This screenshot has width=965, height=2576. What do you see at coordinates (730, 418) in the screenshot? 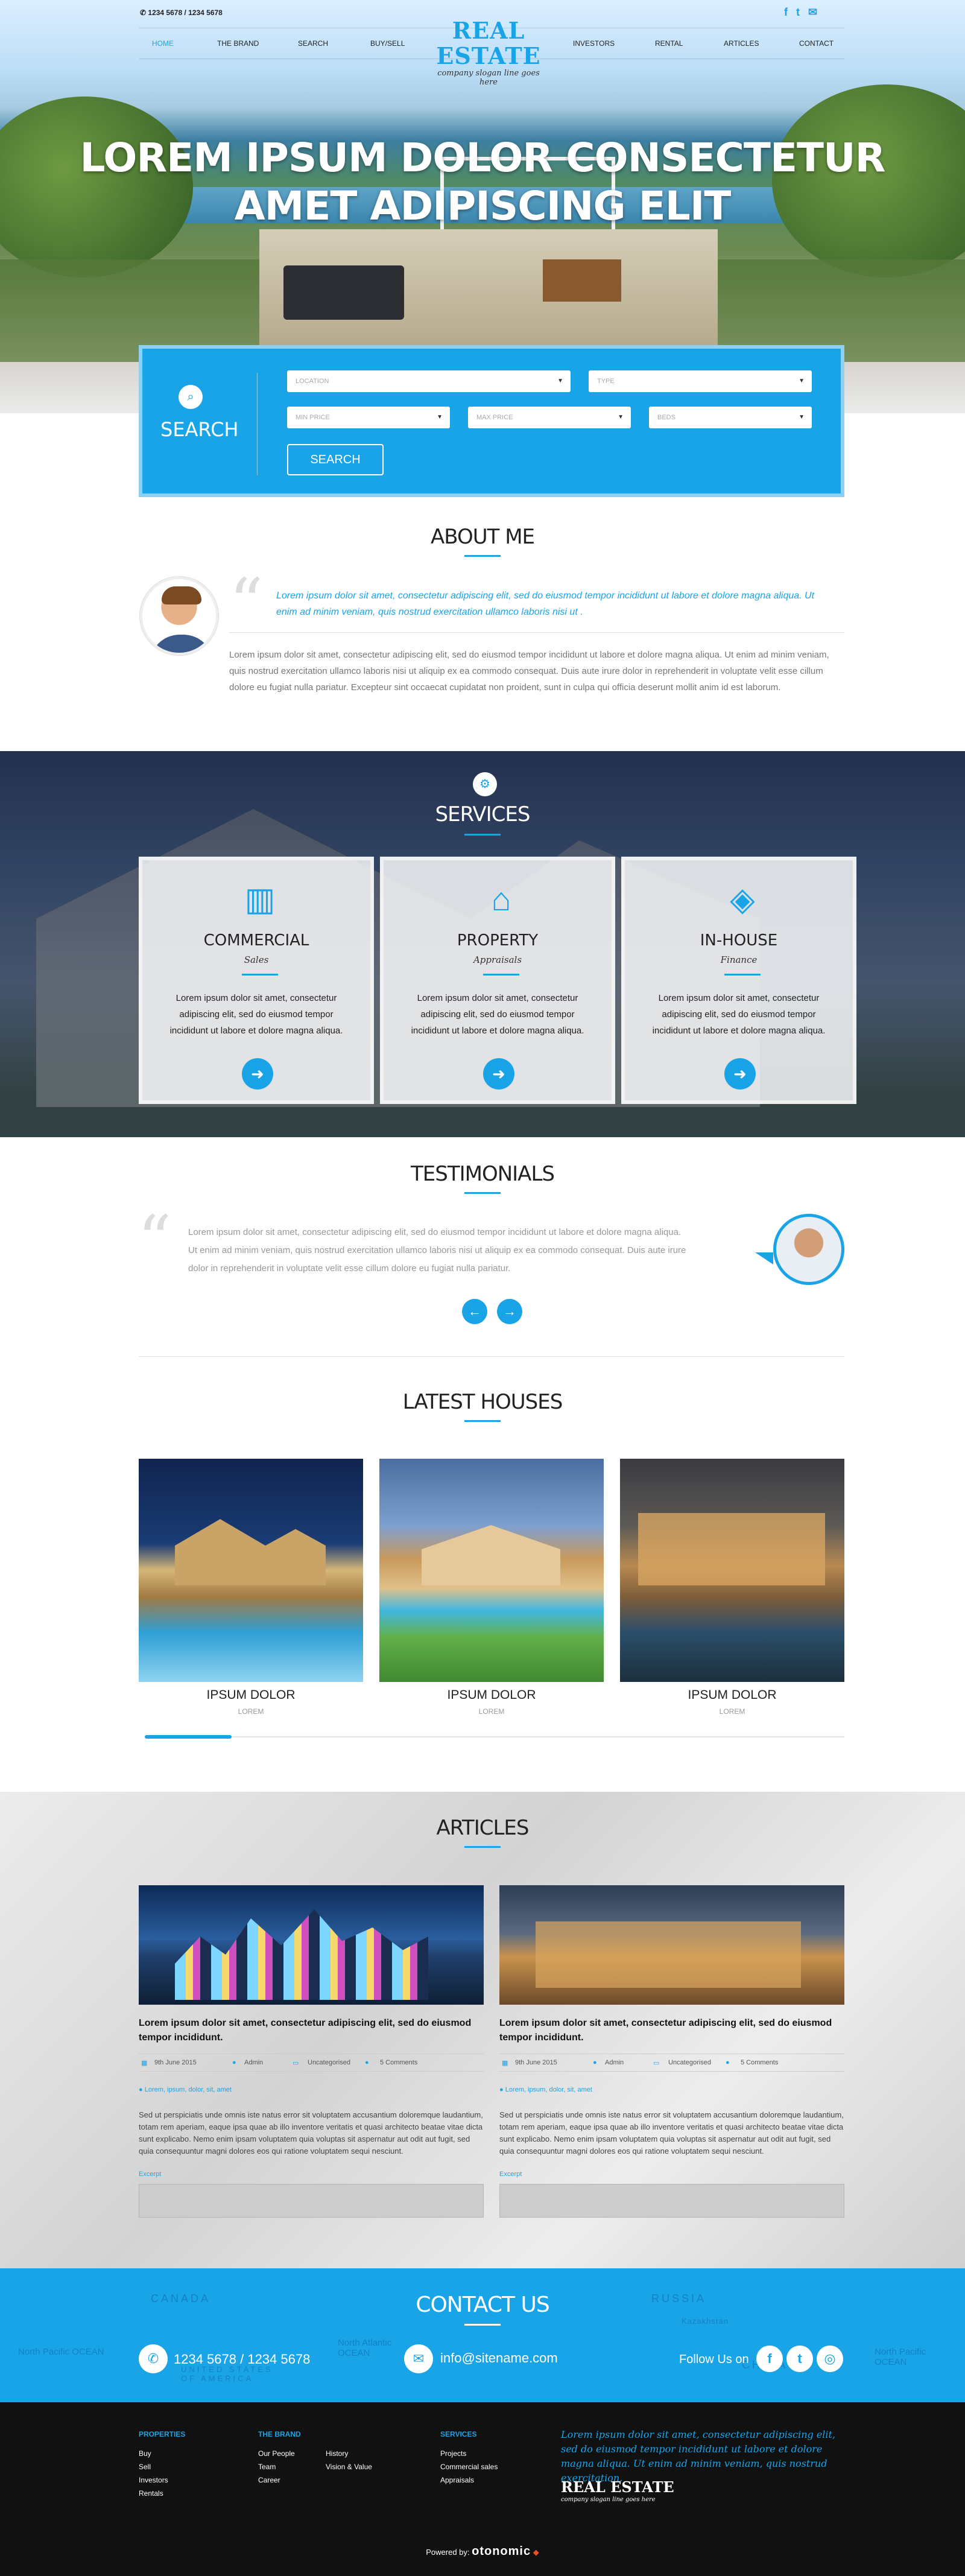
I see `beds-select: BEDS ▼` at bounding box center [730, 418].